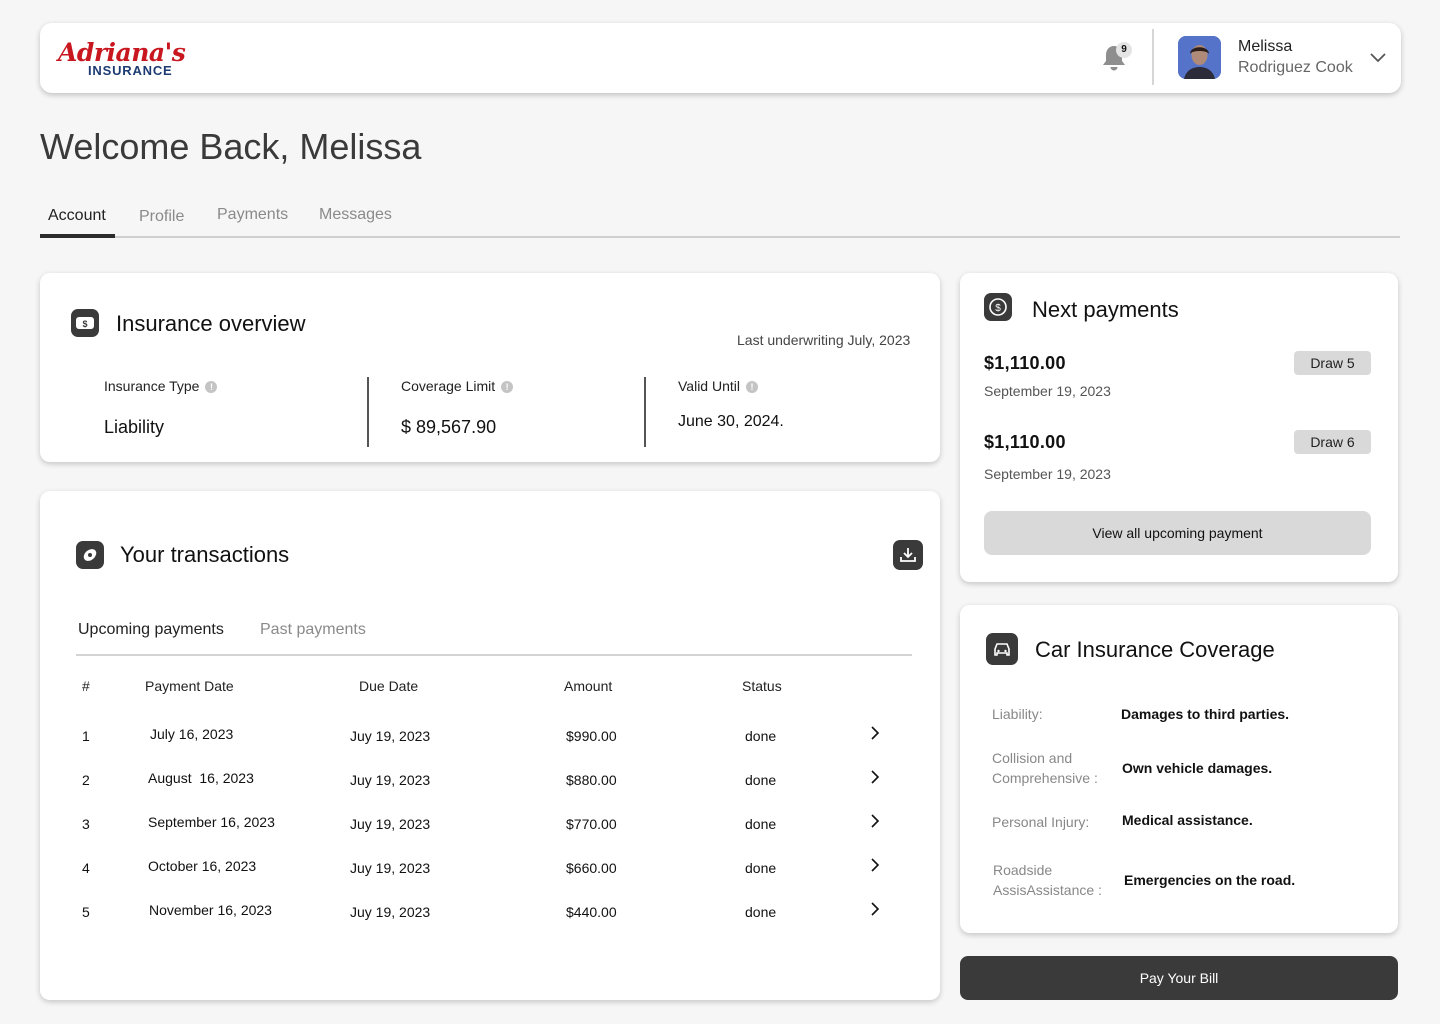 Image resolution: width=1440 pixels, height=1024 pixels. What do you see at coordinates (762, 686) in the screenshot?
I see `column-header: Status` at bounding box center [762, 686].